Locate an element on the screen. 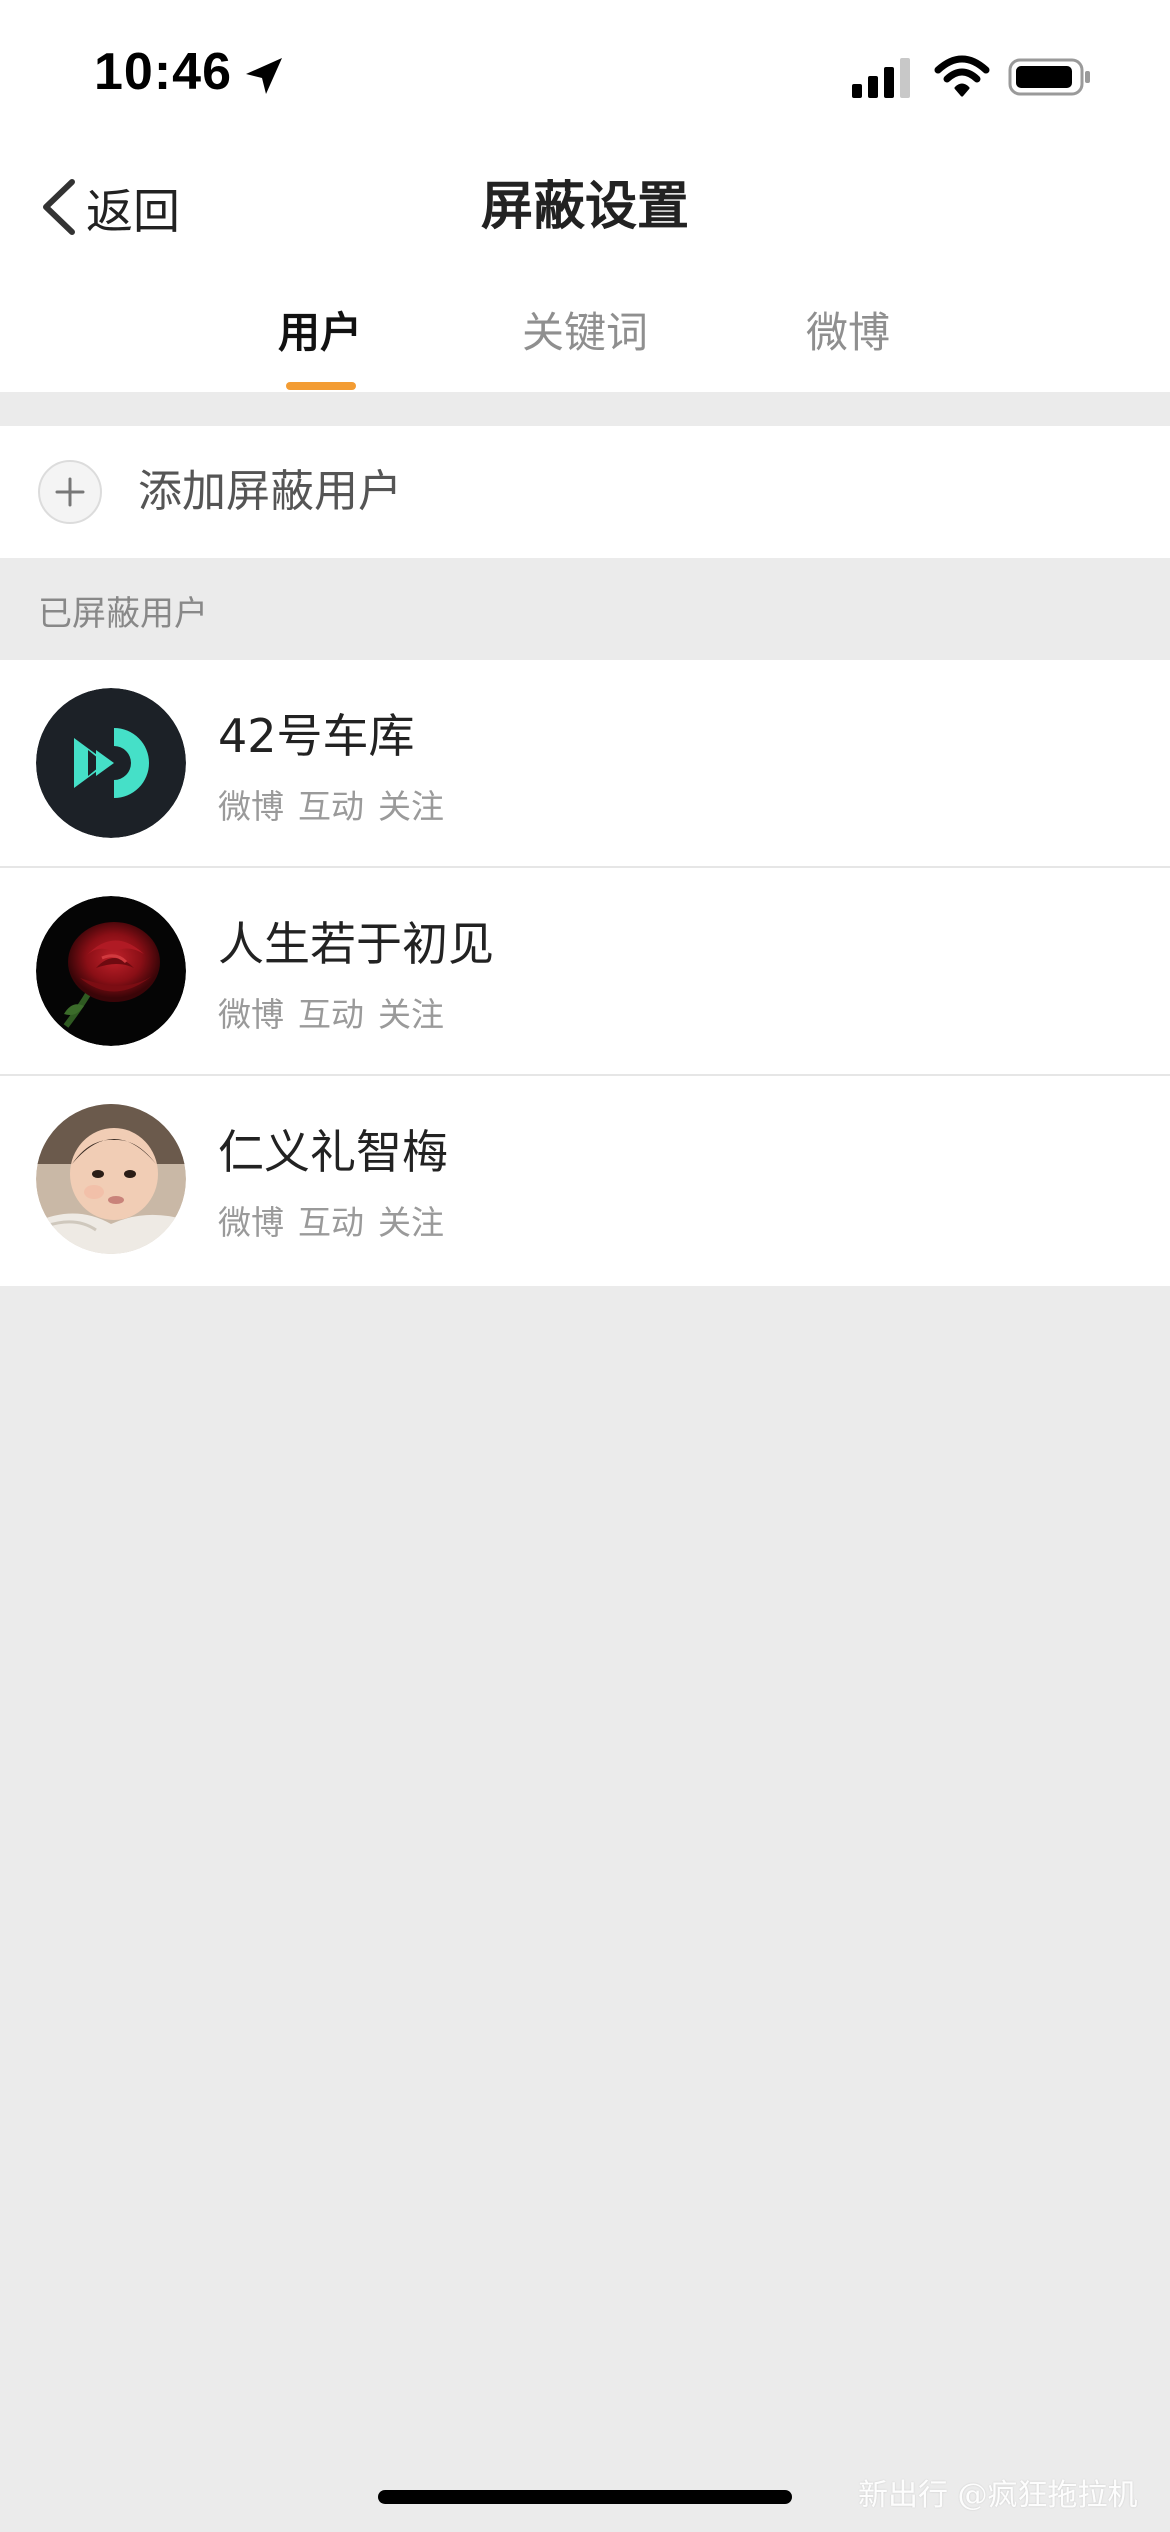 The image size is (1170, 2532). user-name: 42号车库 is located at coordinates (316, 736).